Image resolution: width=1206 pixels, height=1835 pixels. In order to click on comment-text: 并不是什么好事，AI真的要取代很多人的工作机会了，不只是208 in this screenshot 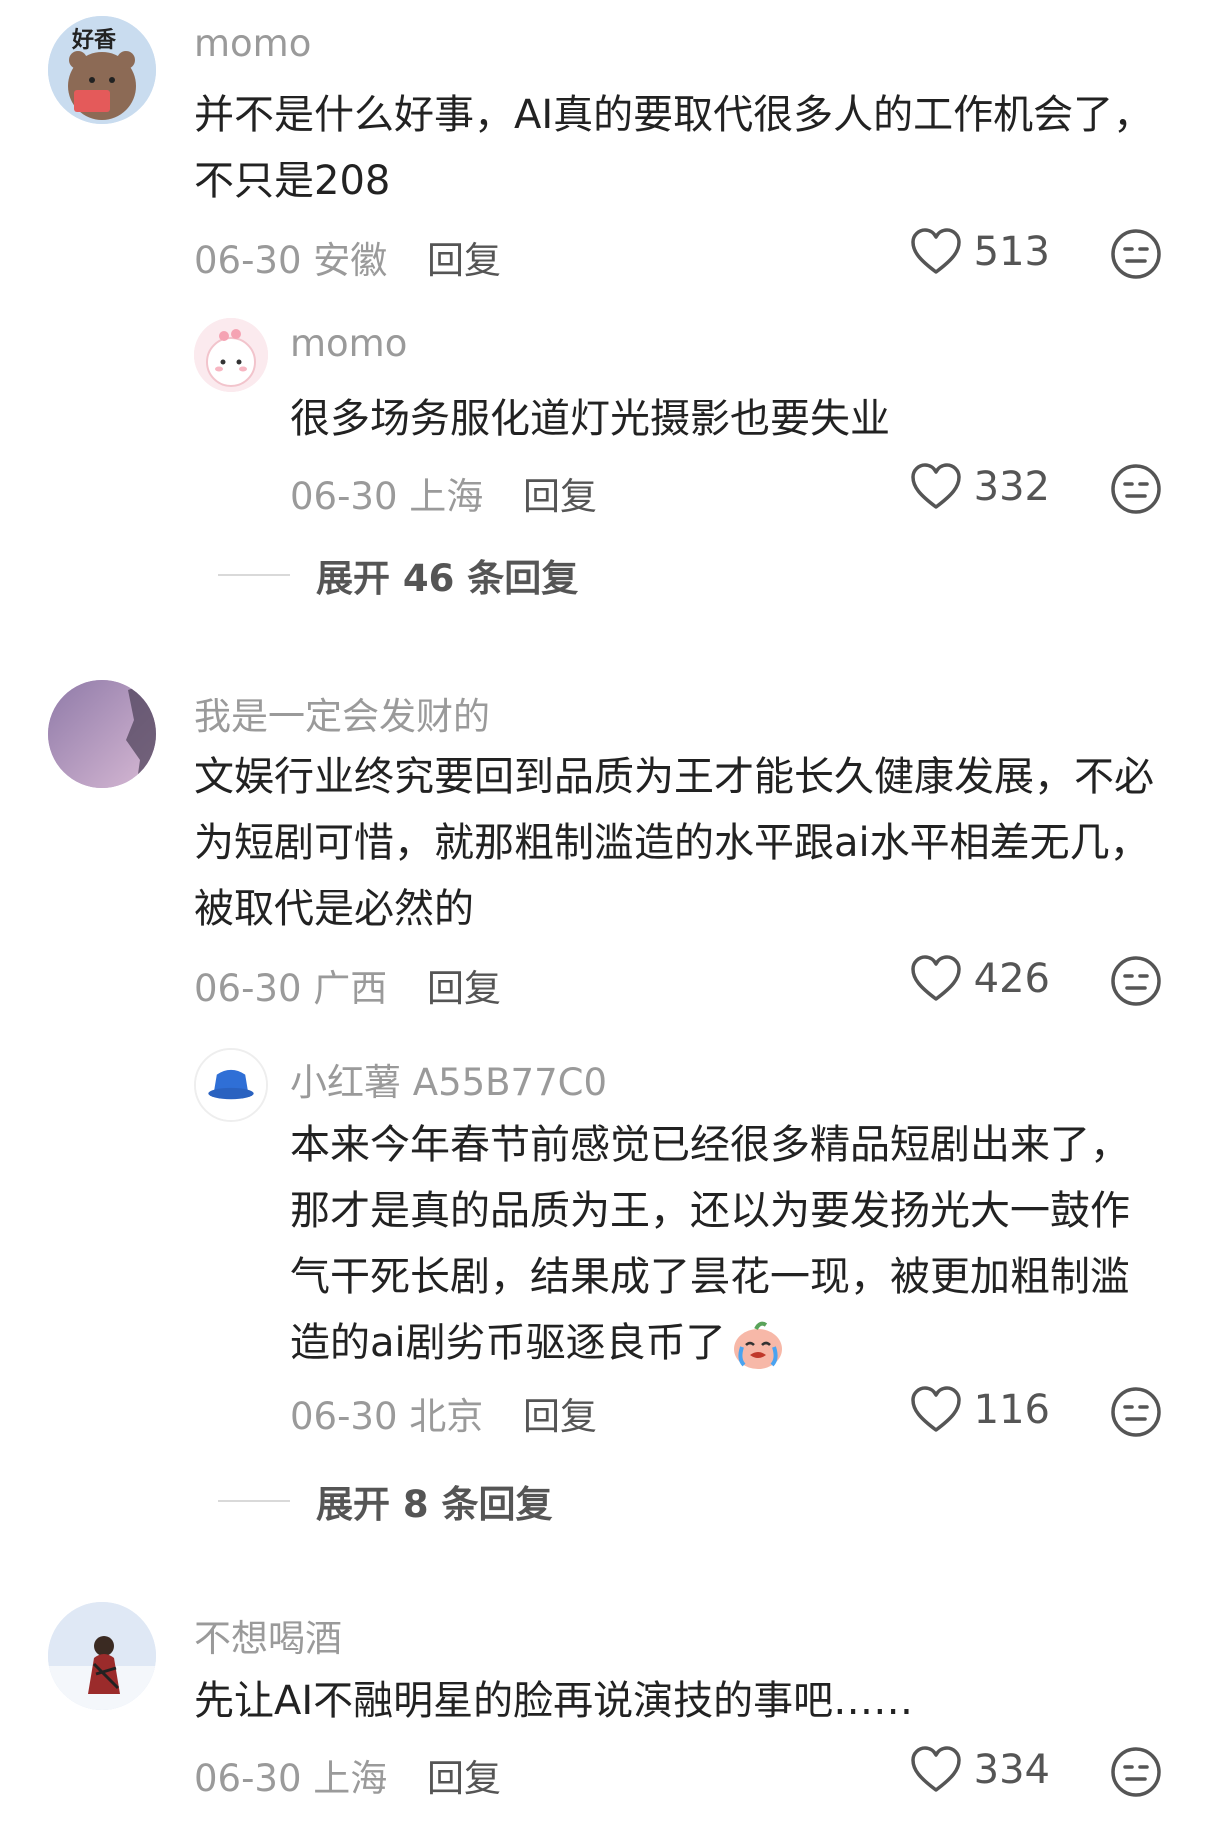, I will do `click(674, 148)`.